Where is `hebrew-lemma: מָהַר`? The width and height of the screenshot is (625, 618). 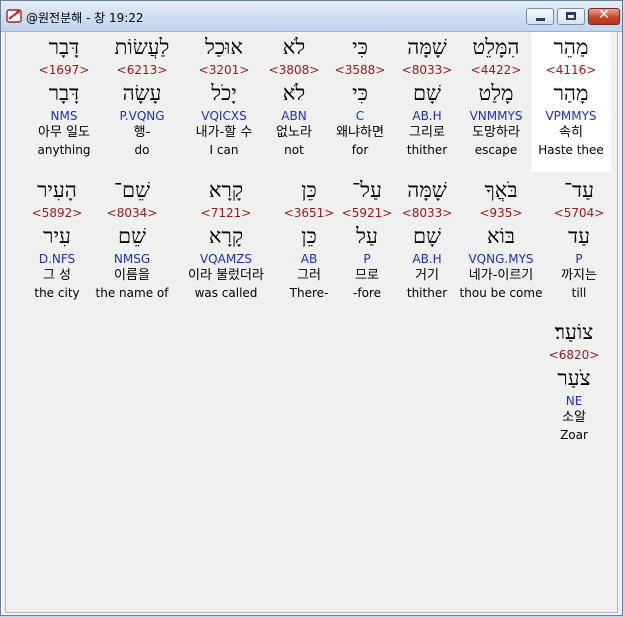
hebrew-lemma: מָהַר is located at coordinates (571, 93).